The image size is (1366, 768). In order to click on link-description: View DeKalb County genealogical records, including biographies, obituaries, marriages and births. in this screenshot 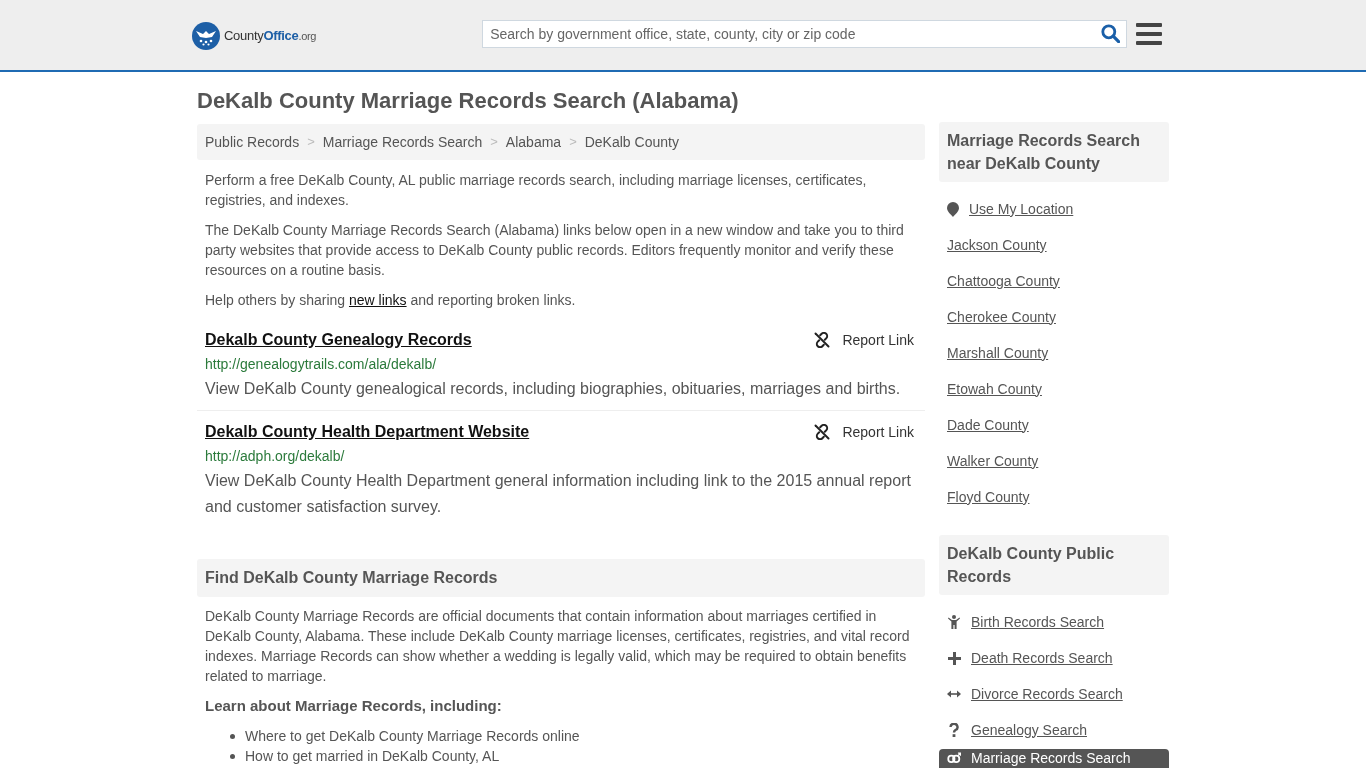, I will do `click(553, 389)`.